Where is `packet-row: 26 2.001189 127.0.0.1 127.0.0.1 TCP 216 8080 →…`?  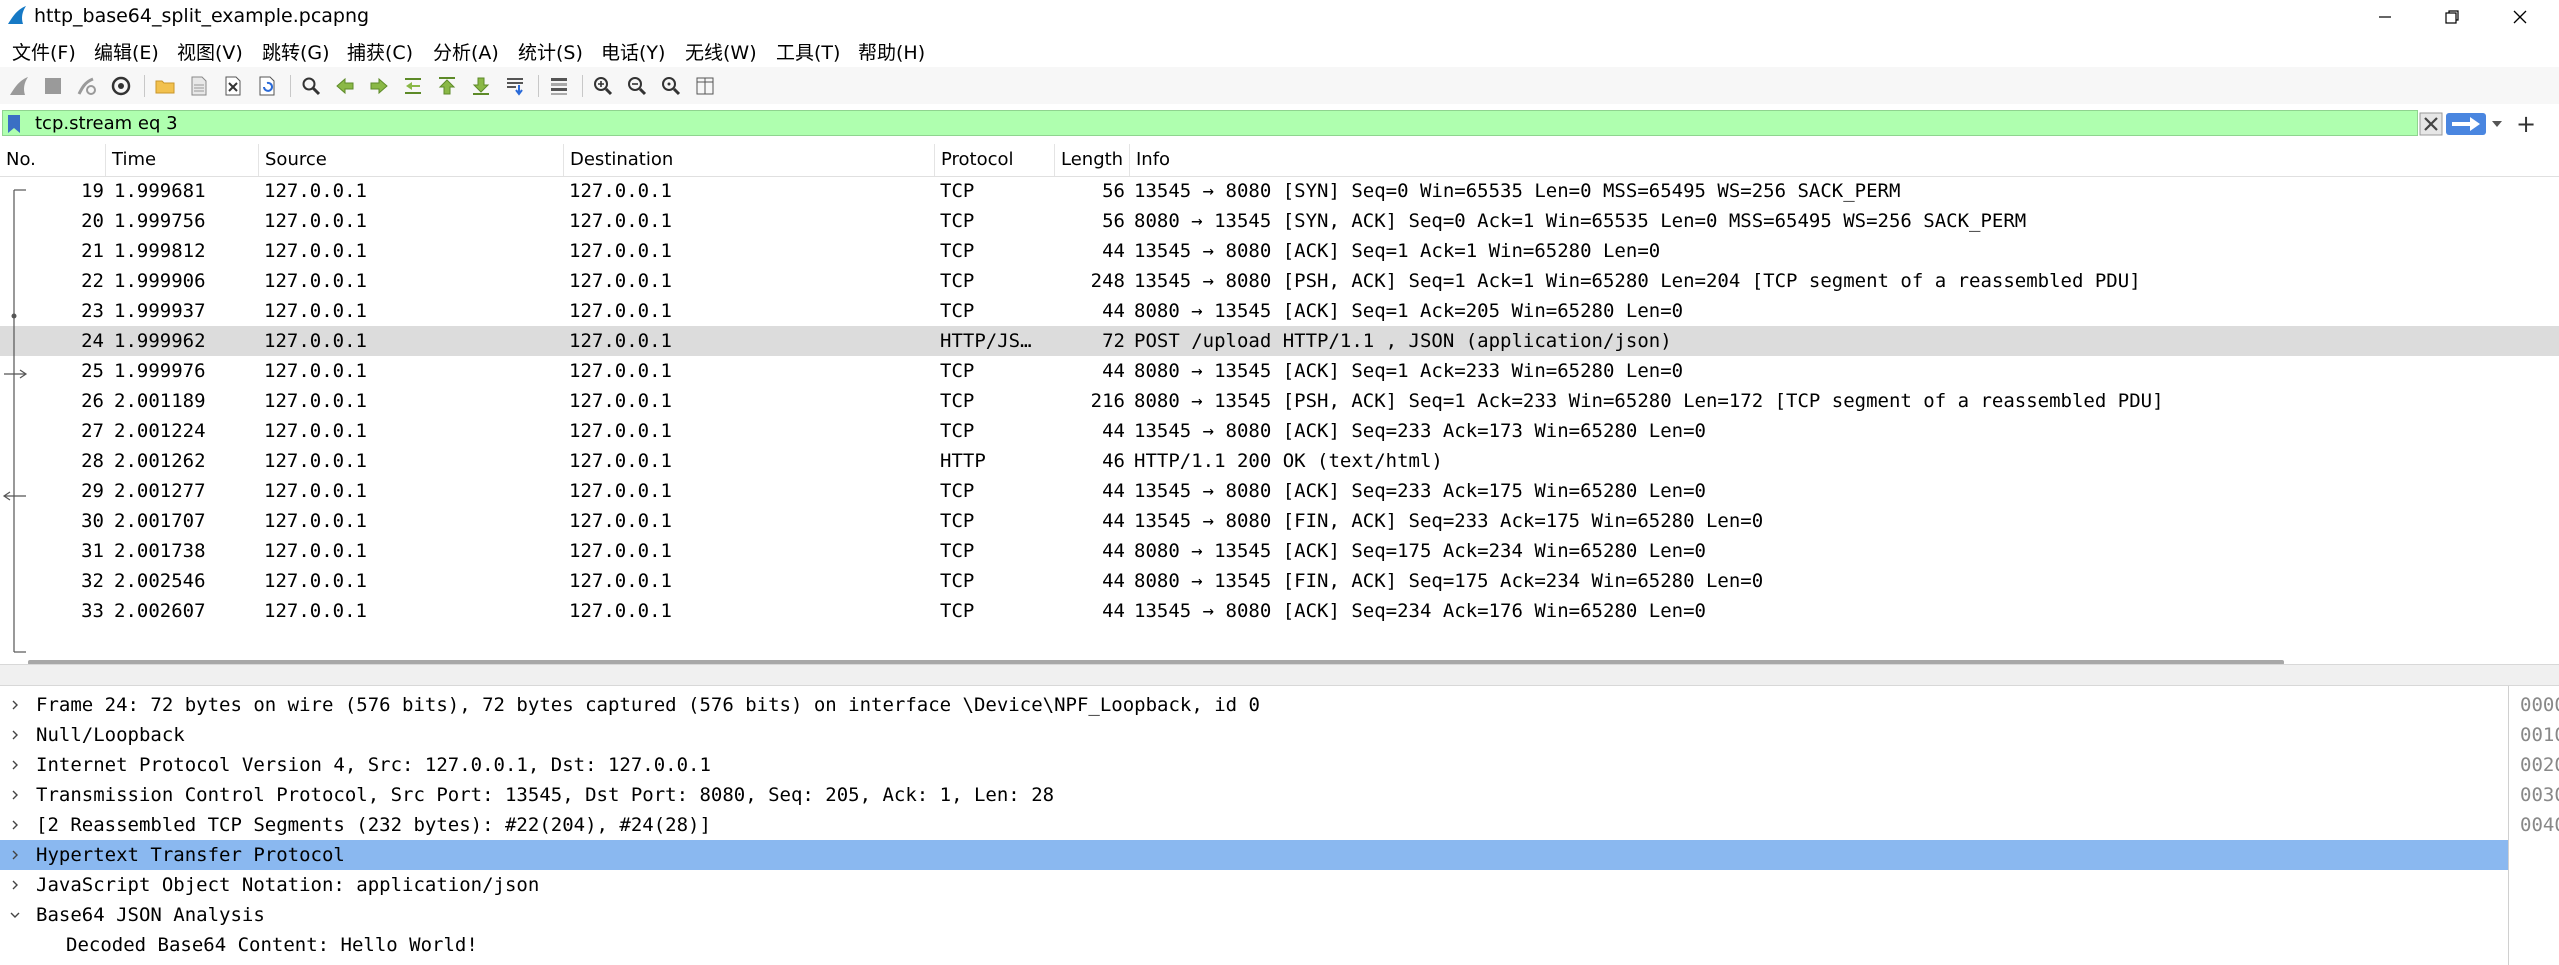 packet-row: 26 2.001189 127.0.0.1 127.0.0.1 TCP 216 8080 →… is located at coordinates (1279, 401).